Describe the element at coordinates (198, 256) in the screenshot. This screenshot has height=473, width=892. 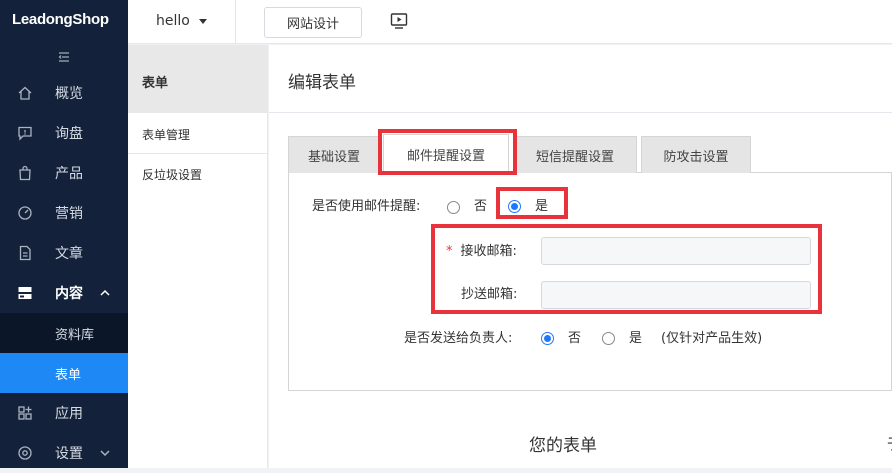
I see `form-sidebar: 表单 表单管理 反垃圾设置` at that location.